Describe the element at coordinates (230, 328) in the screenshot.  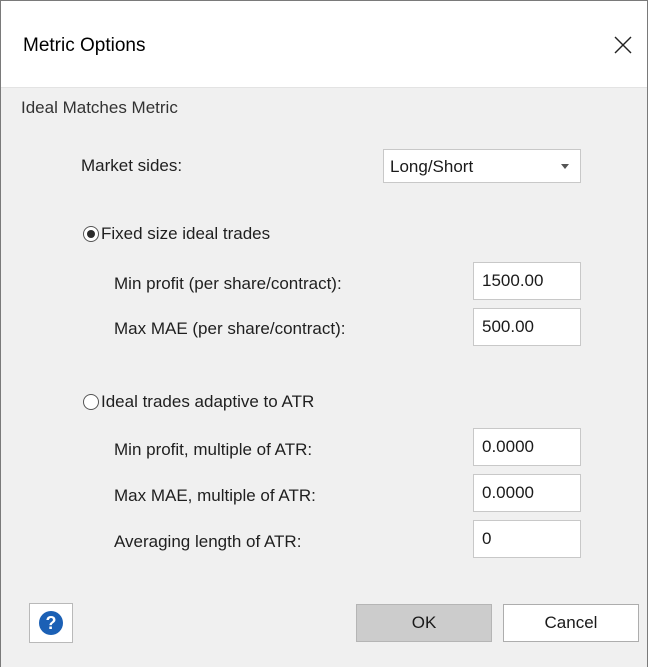
I see `fixed-max-mae-label: Max MAE (per share/contract):` at that location.